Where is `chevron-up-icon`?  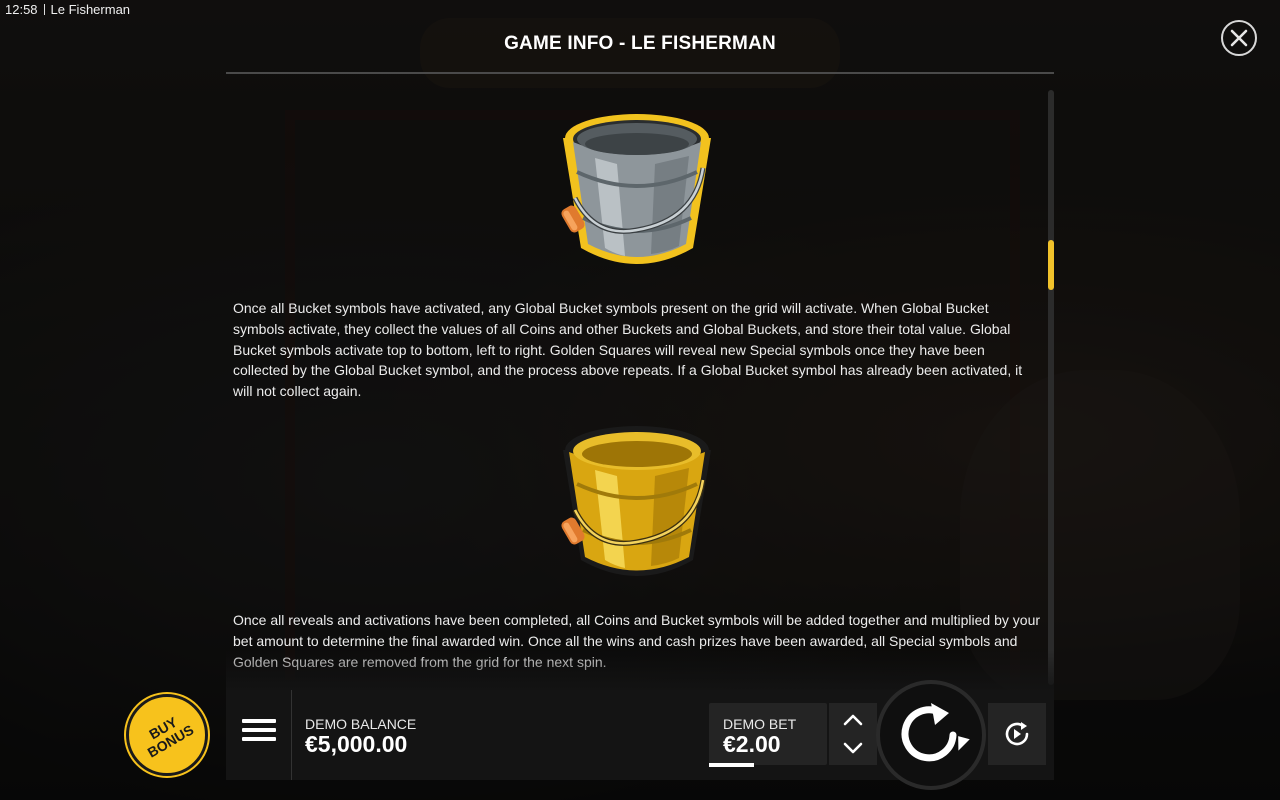
chevron-up-icon is located at coordinates (853, 720).